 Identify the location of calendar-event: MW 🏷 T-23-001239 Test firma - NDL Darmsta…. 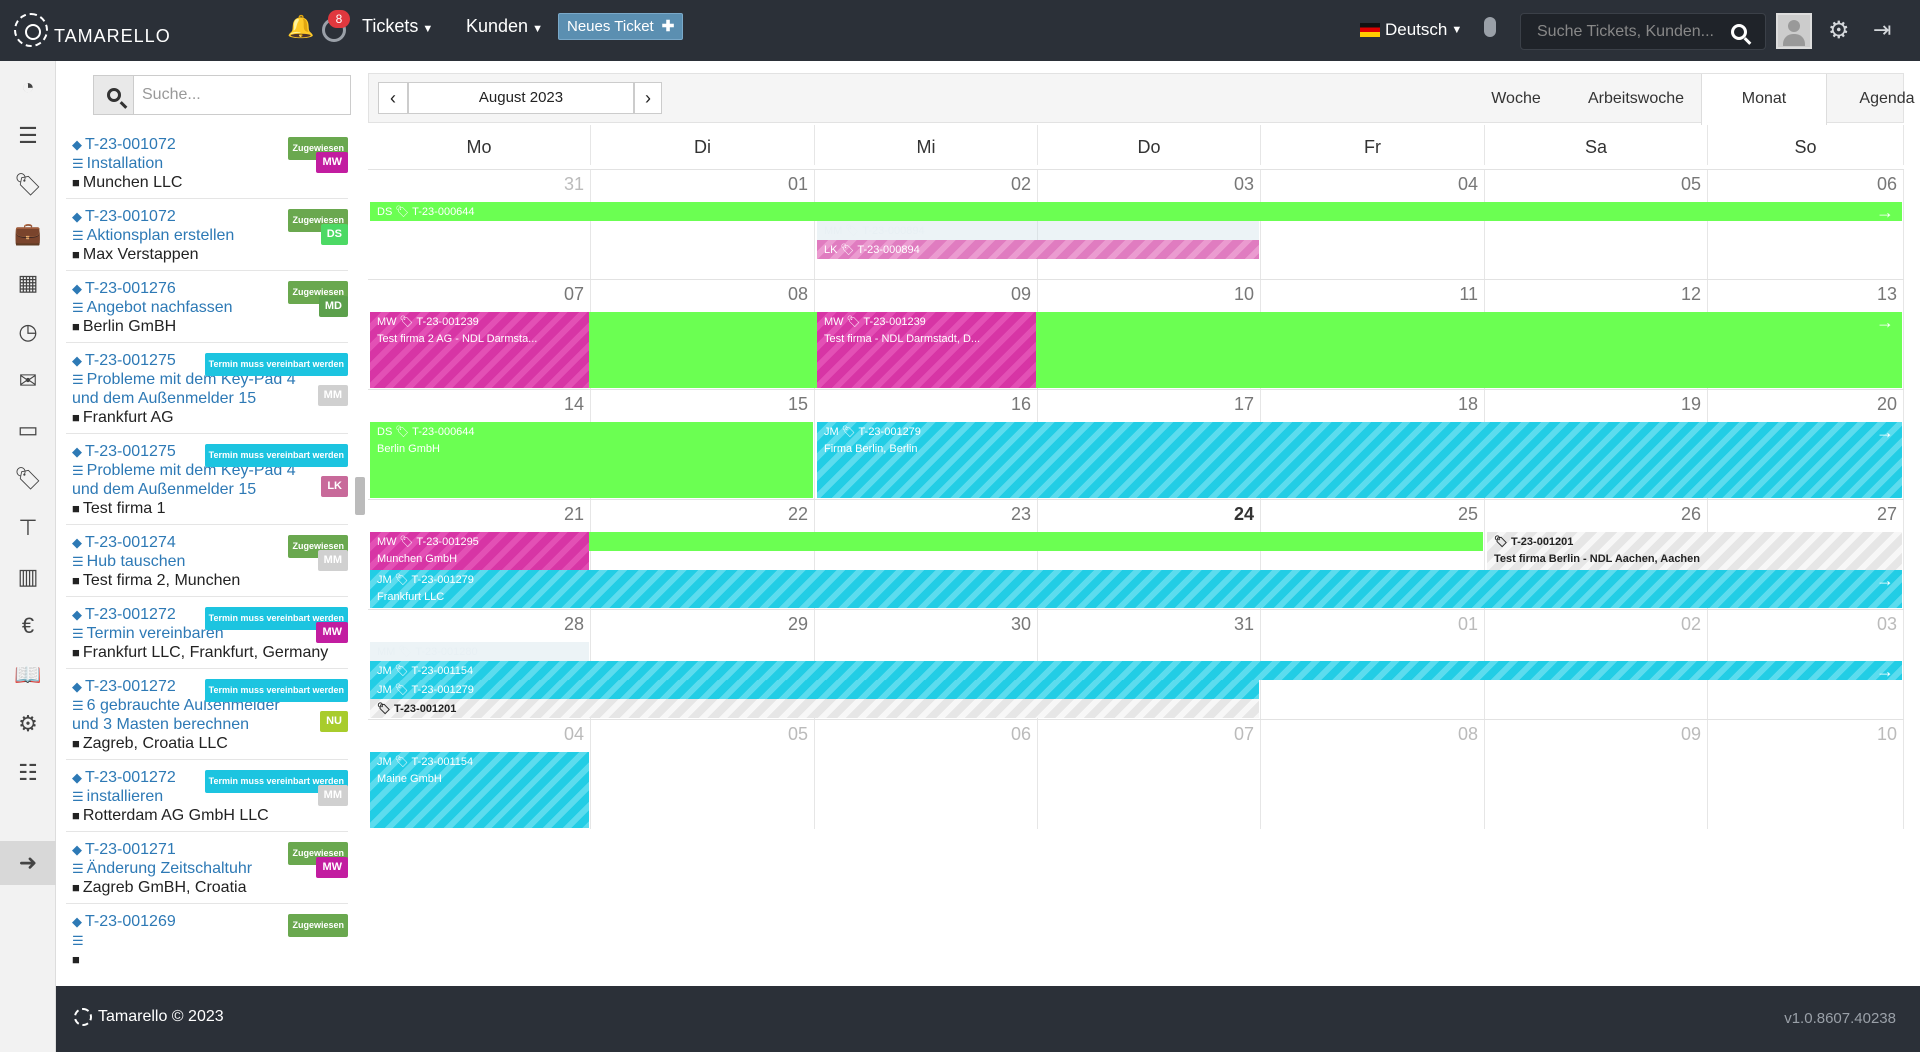
(926, 350).